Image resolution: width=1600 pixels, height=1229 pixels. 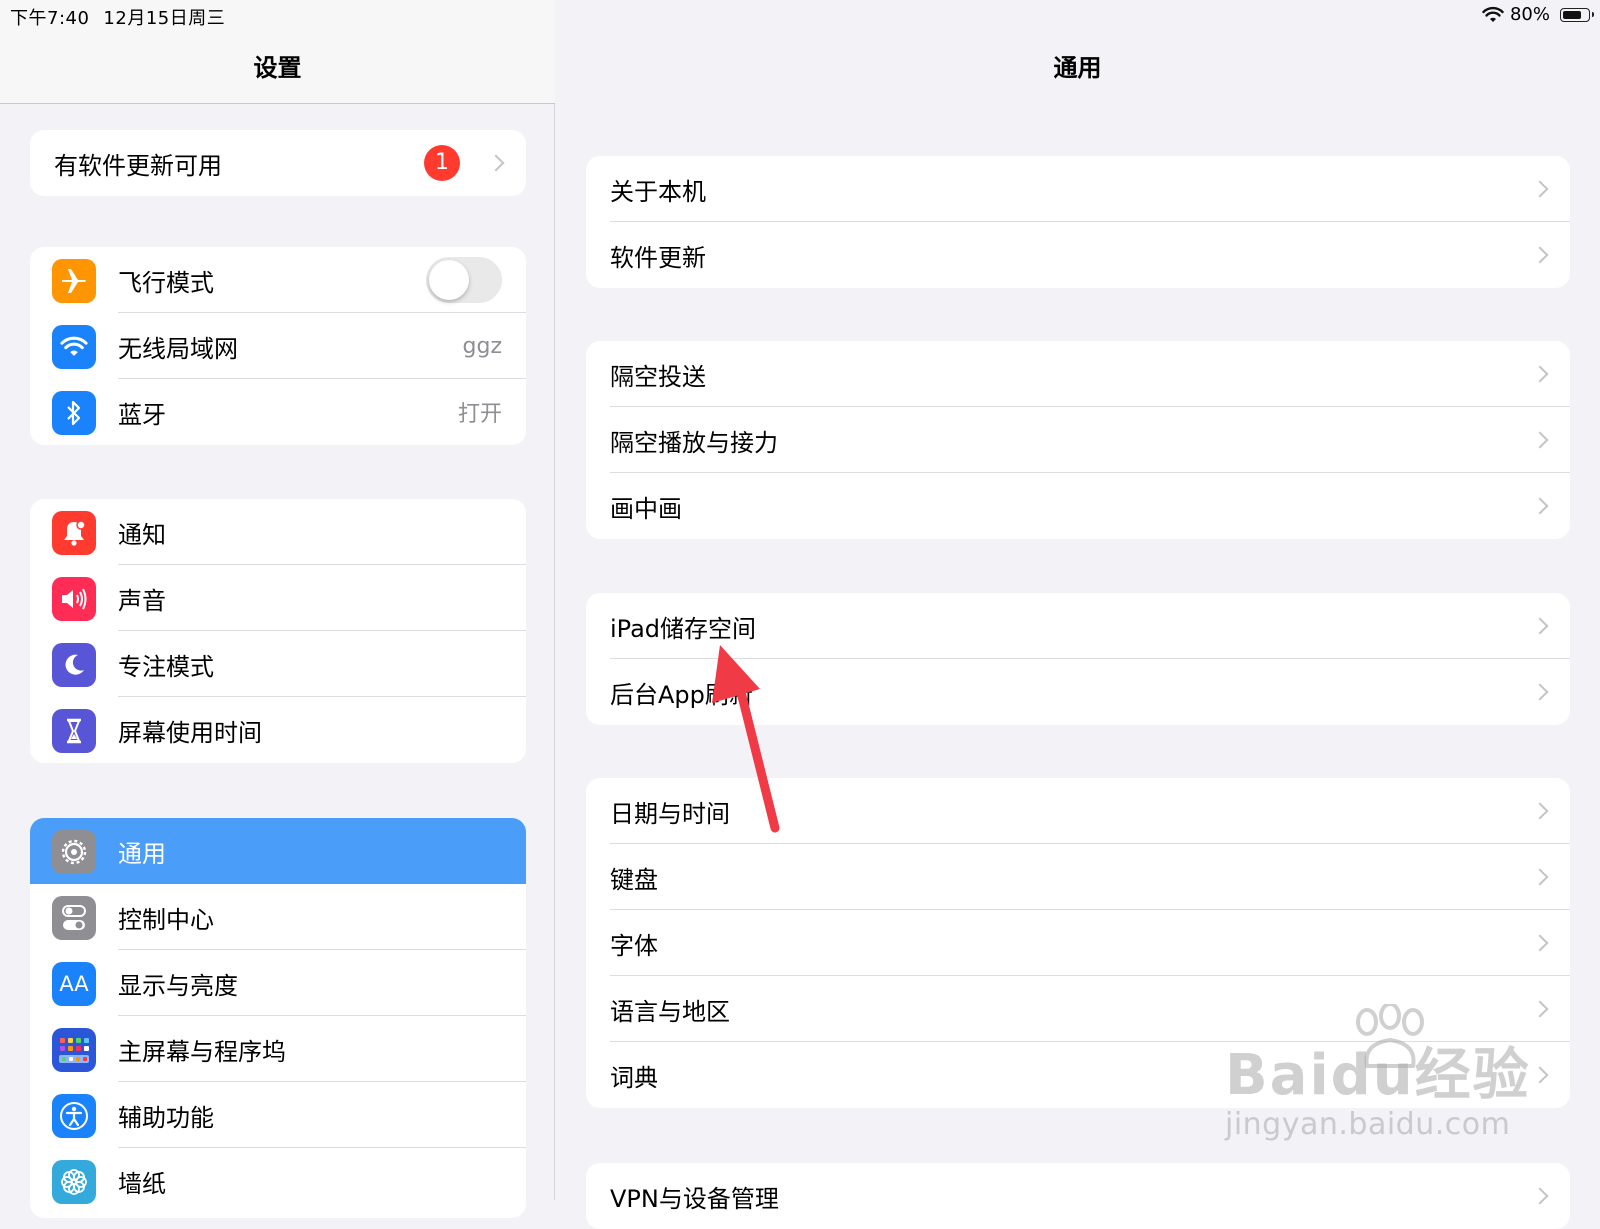 I want to click on sidebar-item-sounds: 声音, so click(x=278, y=598).